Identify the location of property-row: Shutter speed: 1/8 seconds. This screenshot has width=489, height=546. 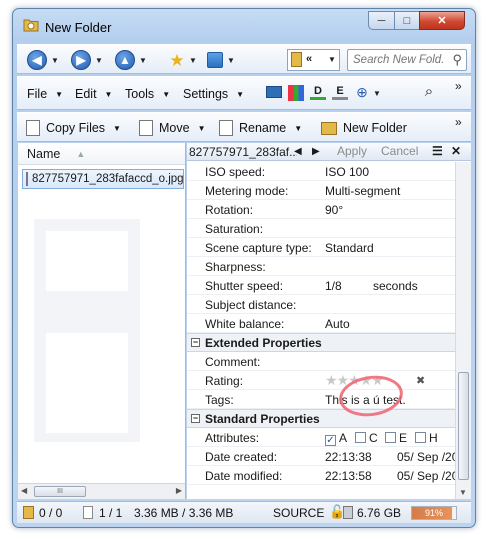
(321, 285).